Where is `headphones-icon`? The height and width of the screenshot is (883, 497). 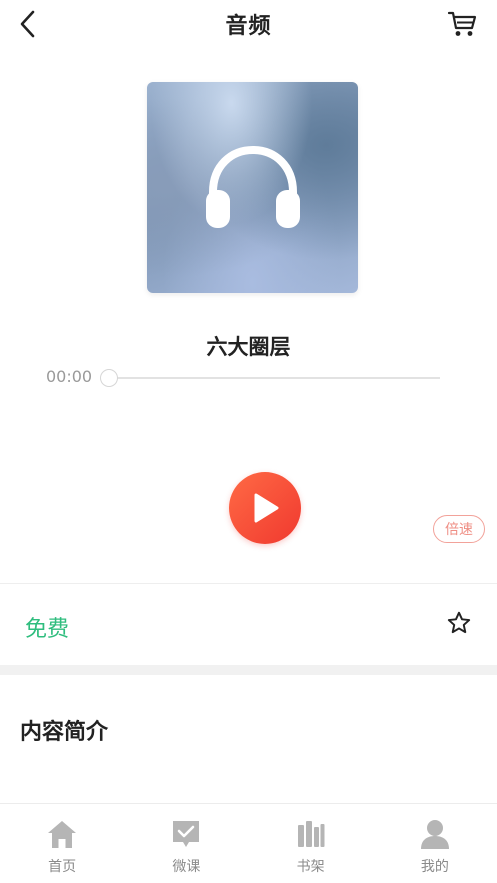 headphones-icon is located at coordinates (253, 186).